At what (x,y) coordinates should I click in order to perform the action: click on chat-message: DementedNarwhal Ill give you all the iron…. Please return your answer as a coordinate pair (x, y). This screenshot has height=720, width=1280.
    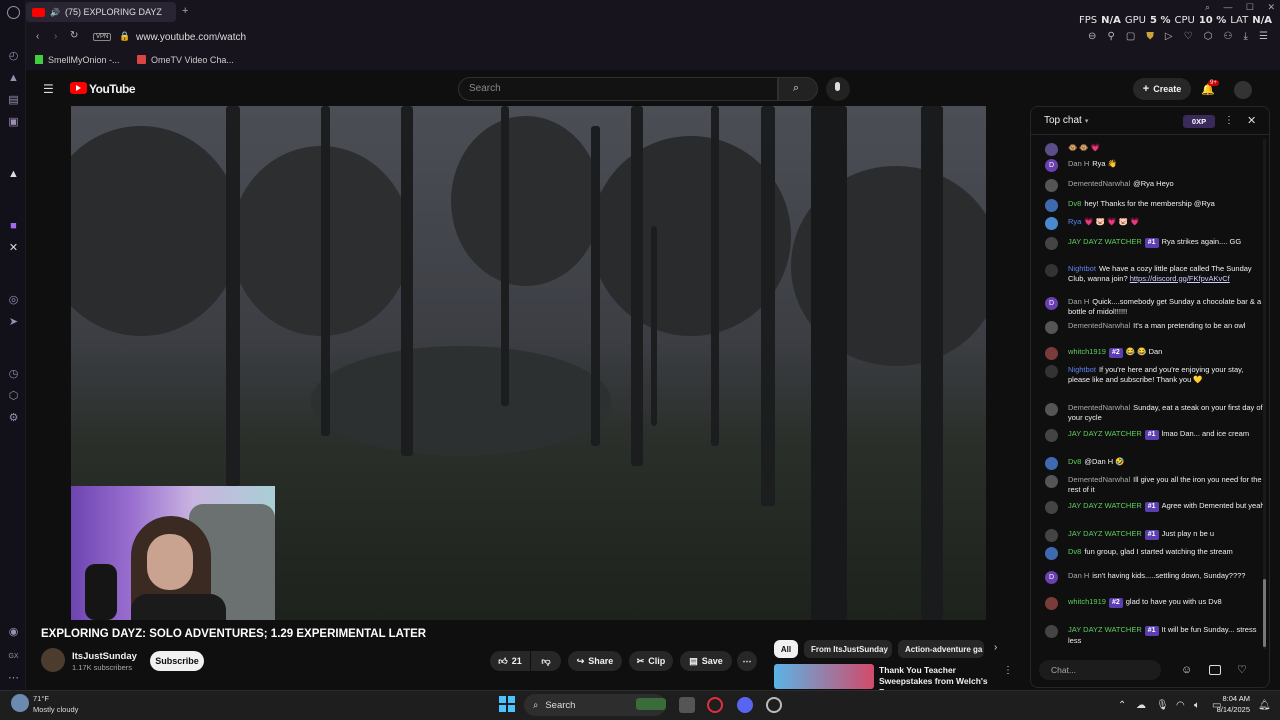
    Looking at the image, I should click on (1153, 484).